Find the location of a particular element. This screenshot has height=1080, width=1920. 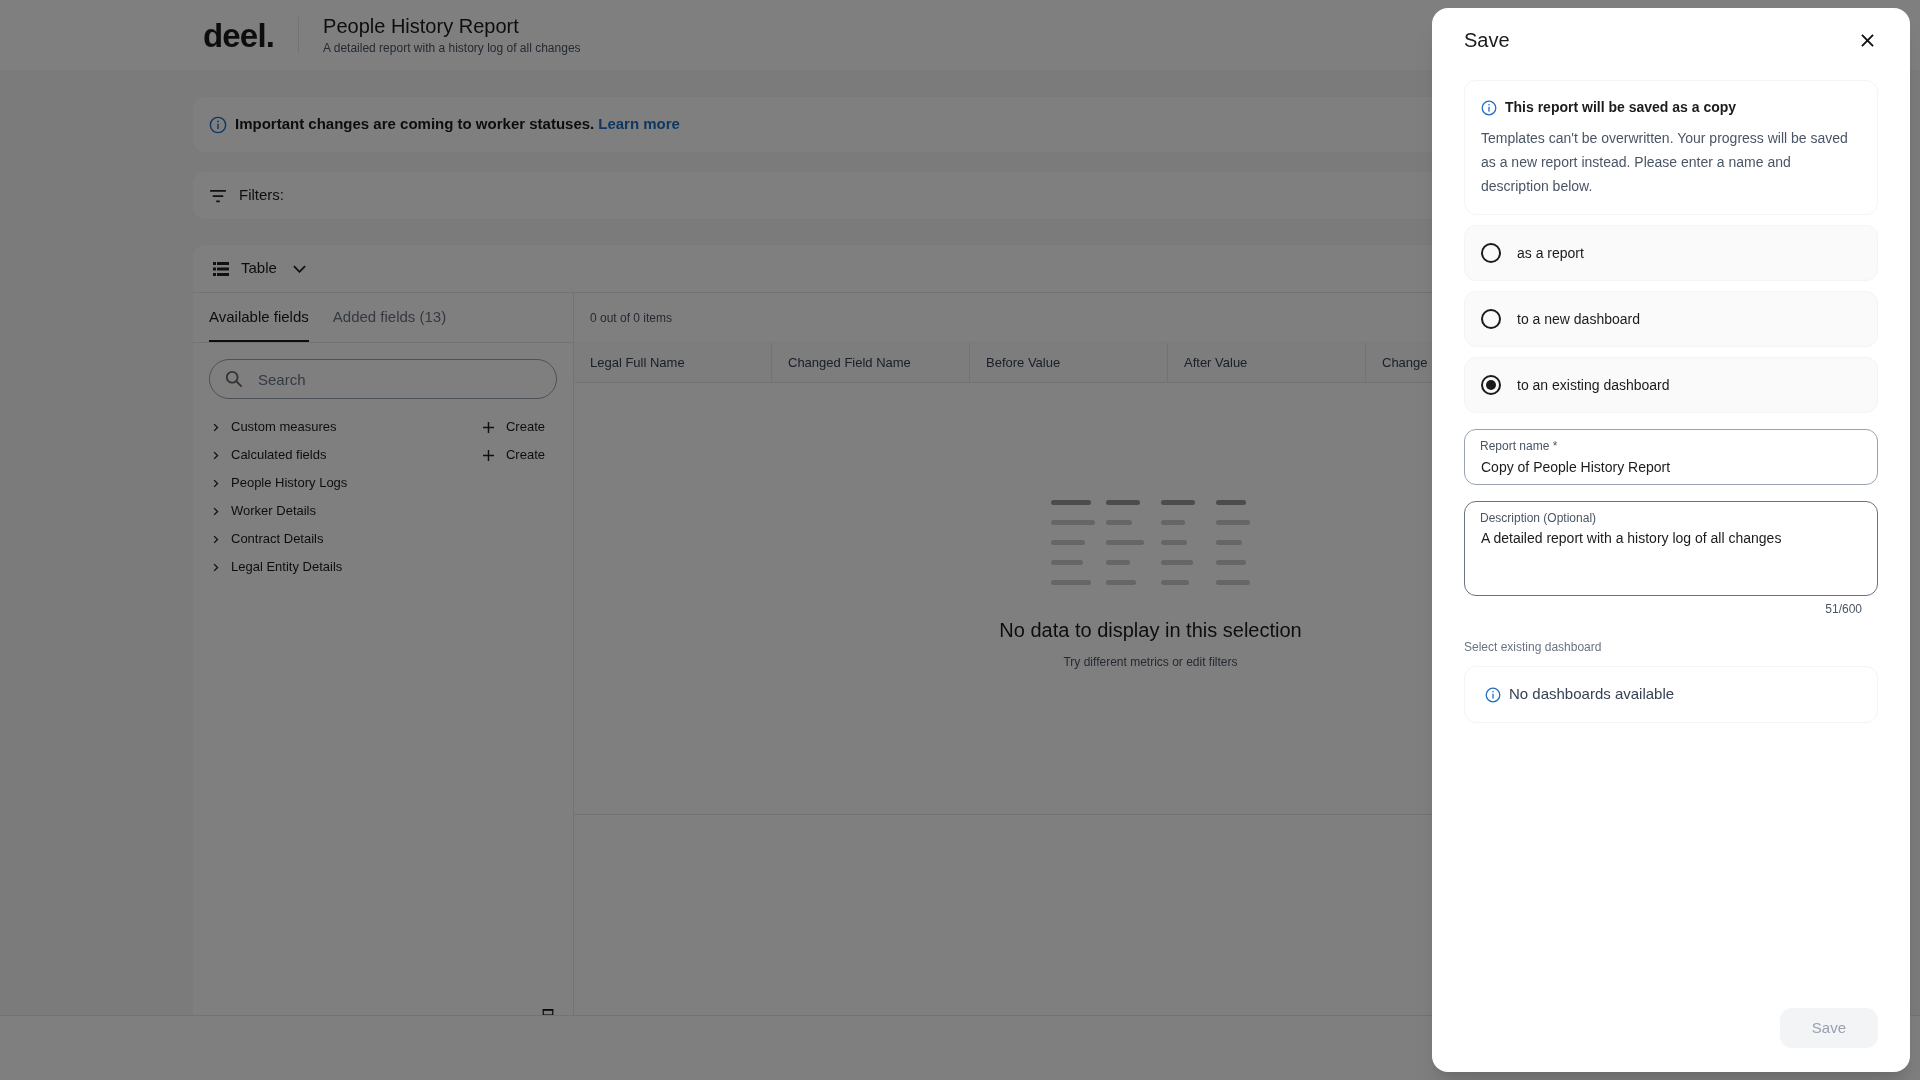

field-label: Description (Optional) is located at coordinates (1538, 518).